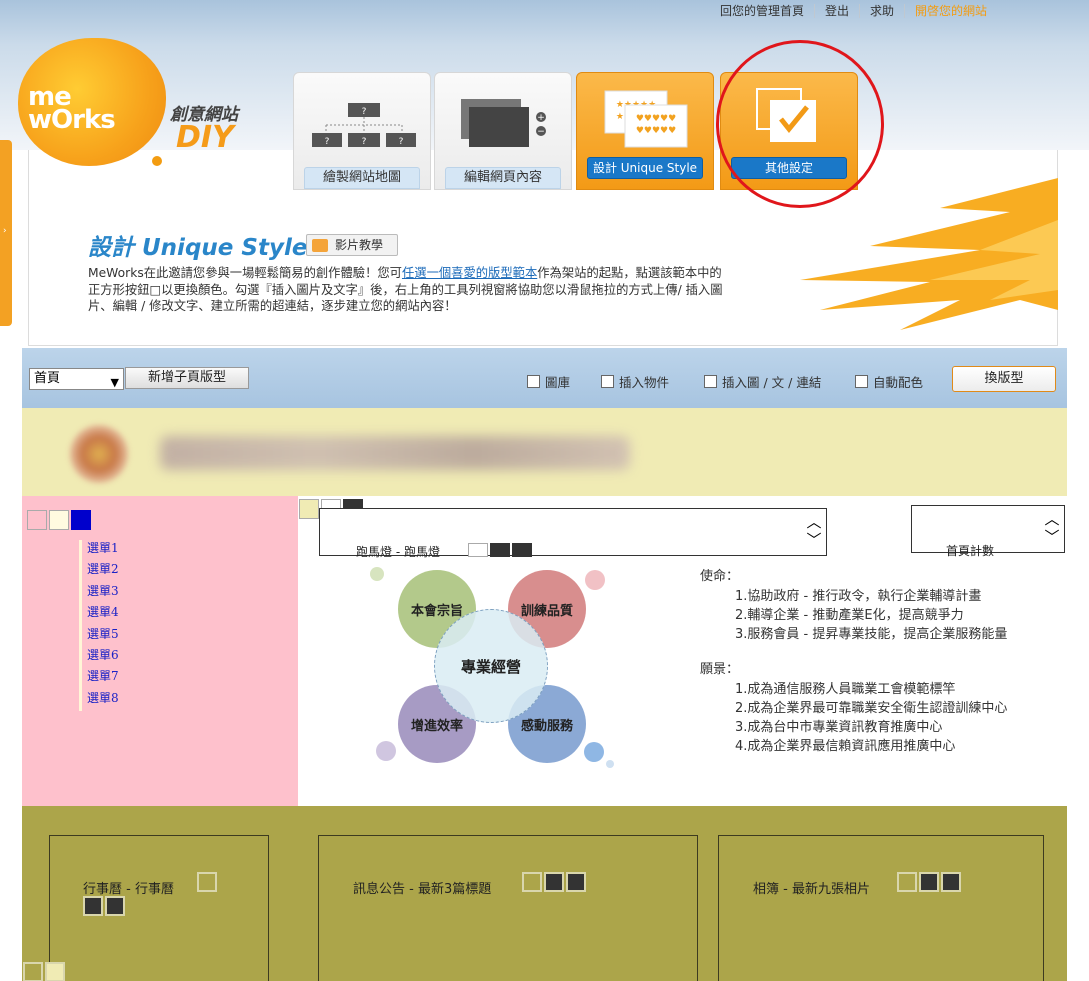 The image size is (1089, 981). Describe the element at coordinates (398, 552) in the screenshot. I see `marquee-text: 跑馬燈 - 跑馬燈` at that location.